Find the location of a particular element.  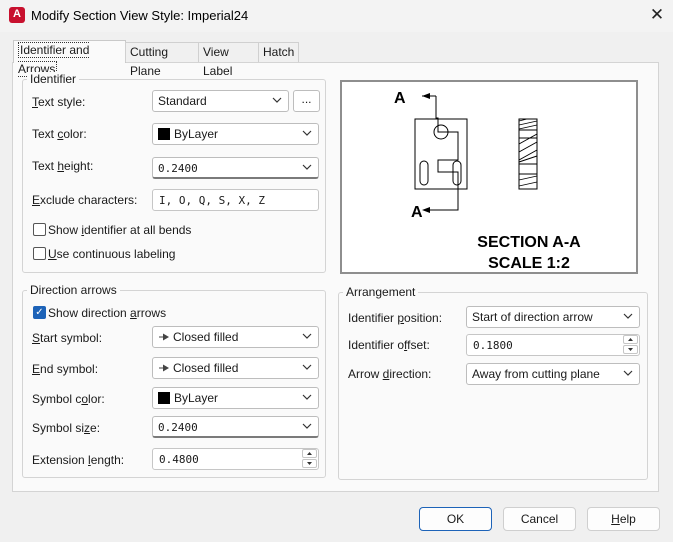

symbol-size-label: Symbol size: is located at coordinates (66, 428).